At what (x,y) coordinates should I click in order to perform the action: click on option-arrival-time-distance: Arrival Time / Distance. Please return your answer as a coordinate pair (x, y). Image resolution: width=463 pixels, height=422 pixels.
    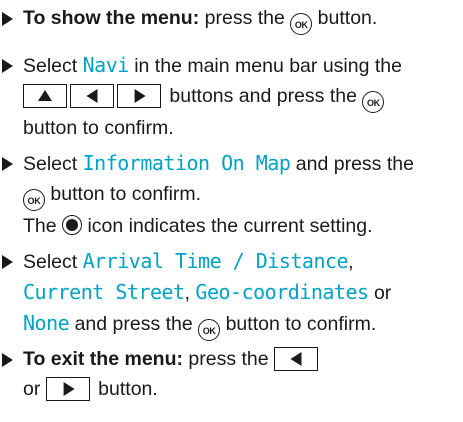
    Looking at the image, I should click on (215, 261).